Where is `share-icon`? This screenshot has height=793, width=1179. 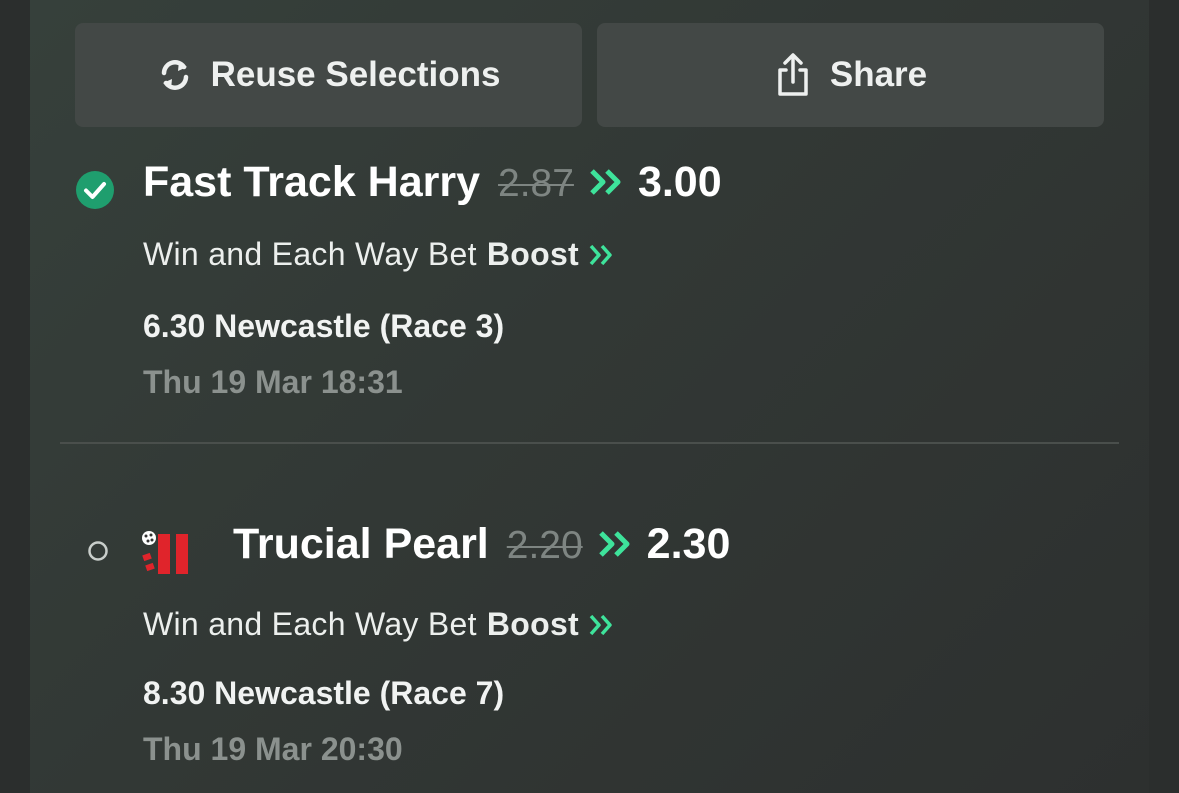
share-icon is located at coordinates (793, 75).